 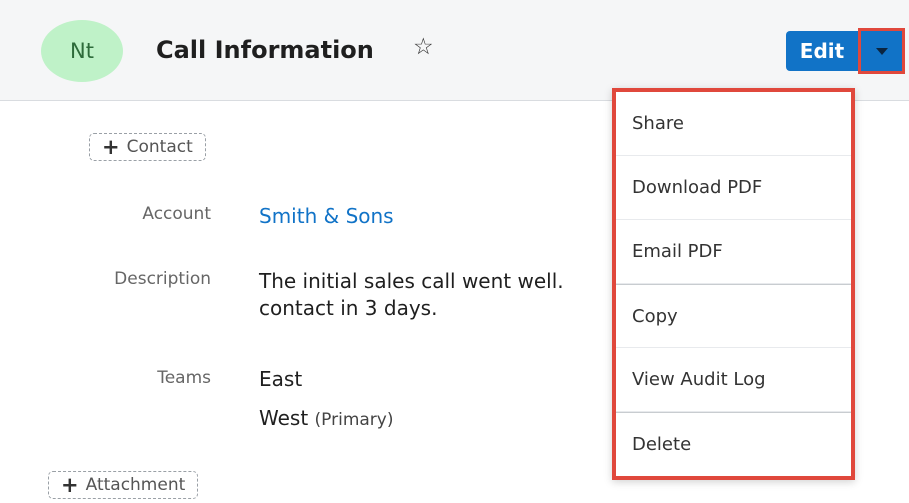 What do you see at coordinates (135, 485) in the screenshot?
I see `add-attachment-label: Attachment` at bounding box center [135, 485].